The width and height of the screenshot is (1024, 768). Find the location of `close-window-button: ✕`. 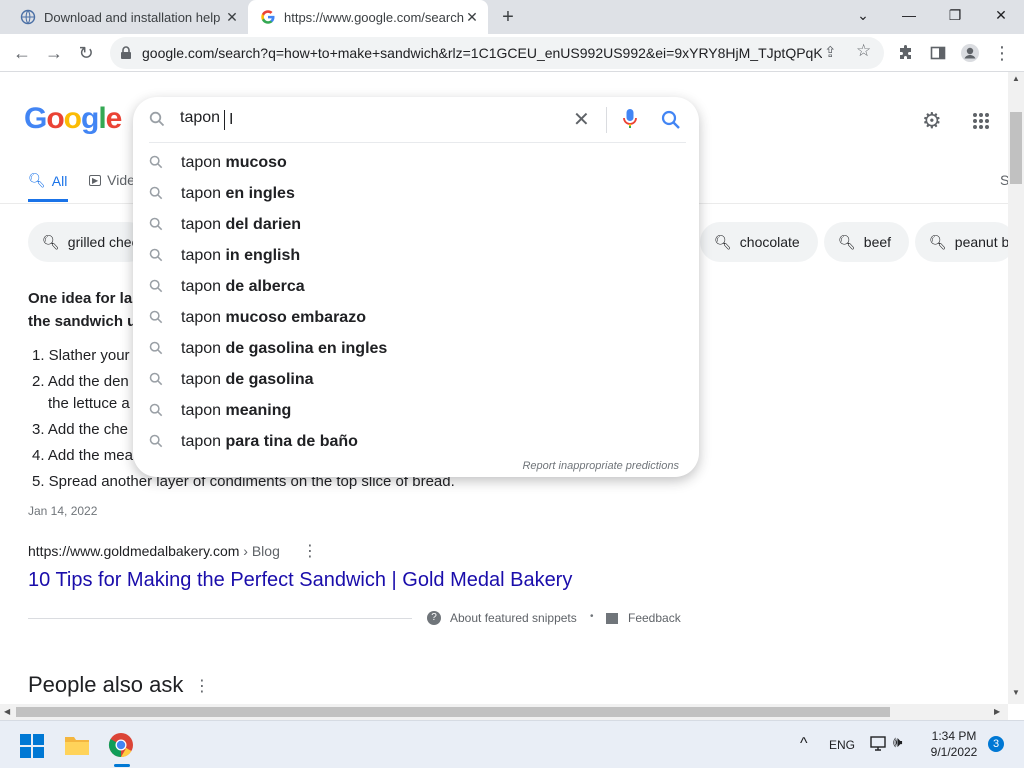

close-window-button: ✕ is located at coordinates (1001, 15).